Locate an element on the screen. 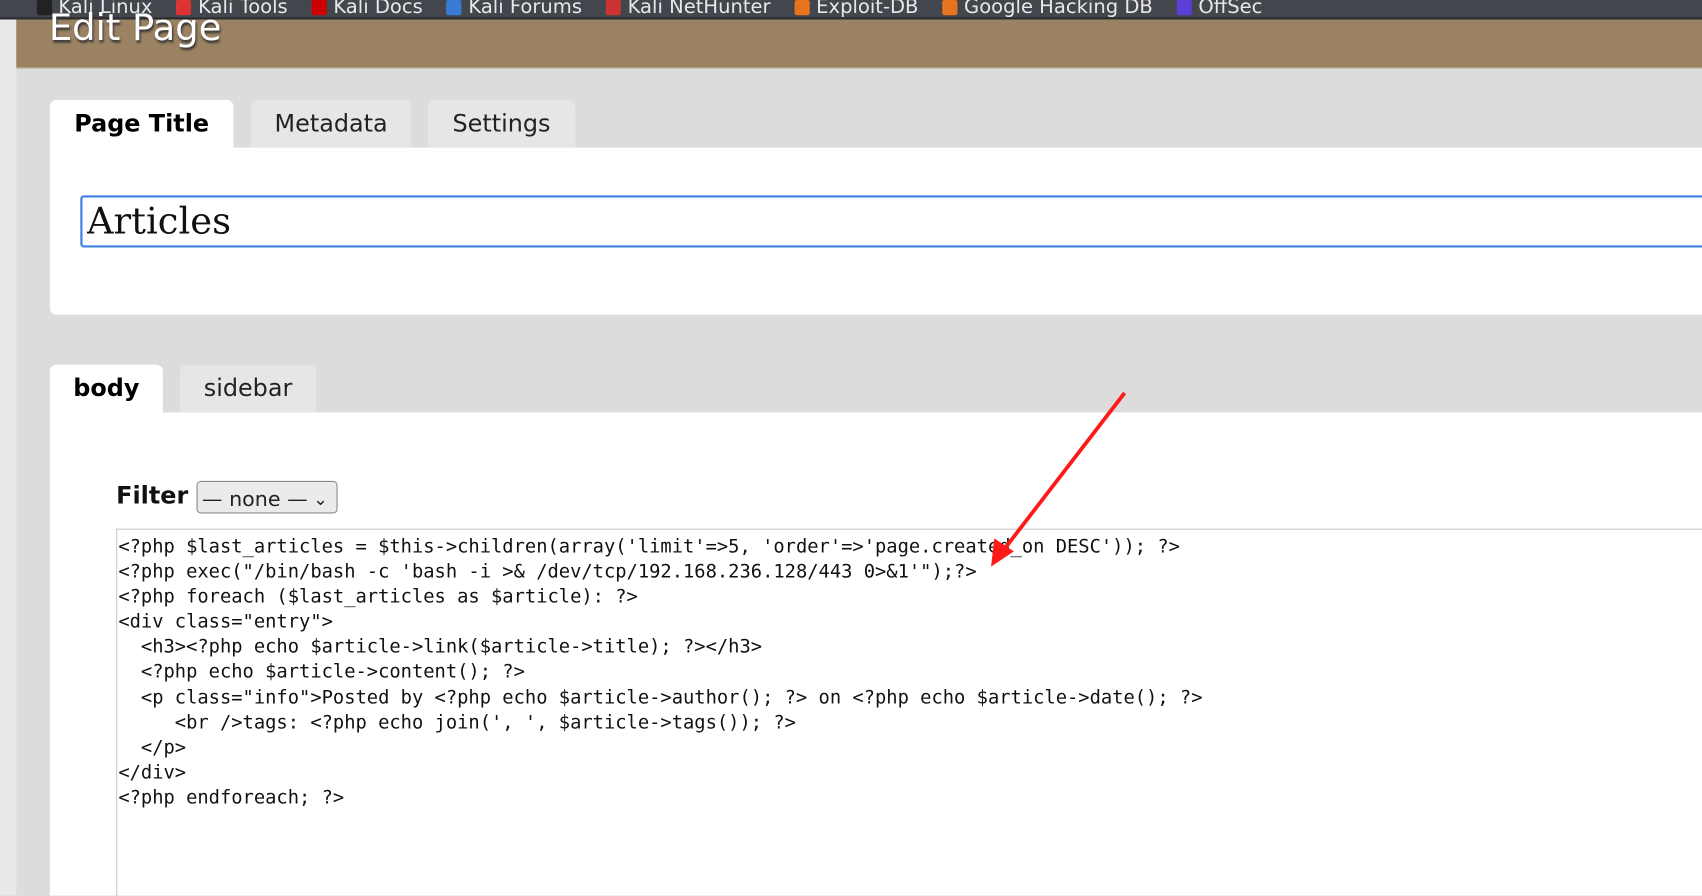 The height and width of the screenshot is (896, 1702). filter-select: — none — ⌄ is located at coordinates (267, 497).